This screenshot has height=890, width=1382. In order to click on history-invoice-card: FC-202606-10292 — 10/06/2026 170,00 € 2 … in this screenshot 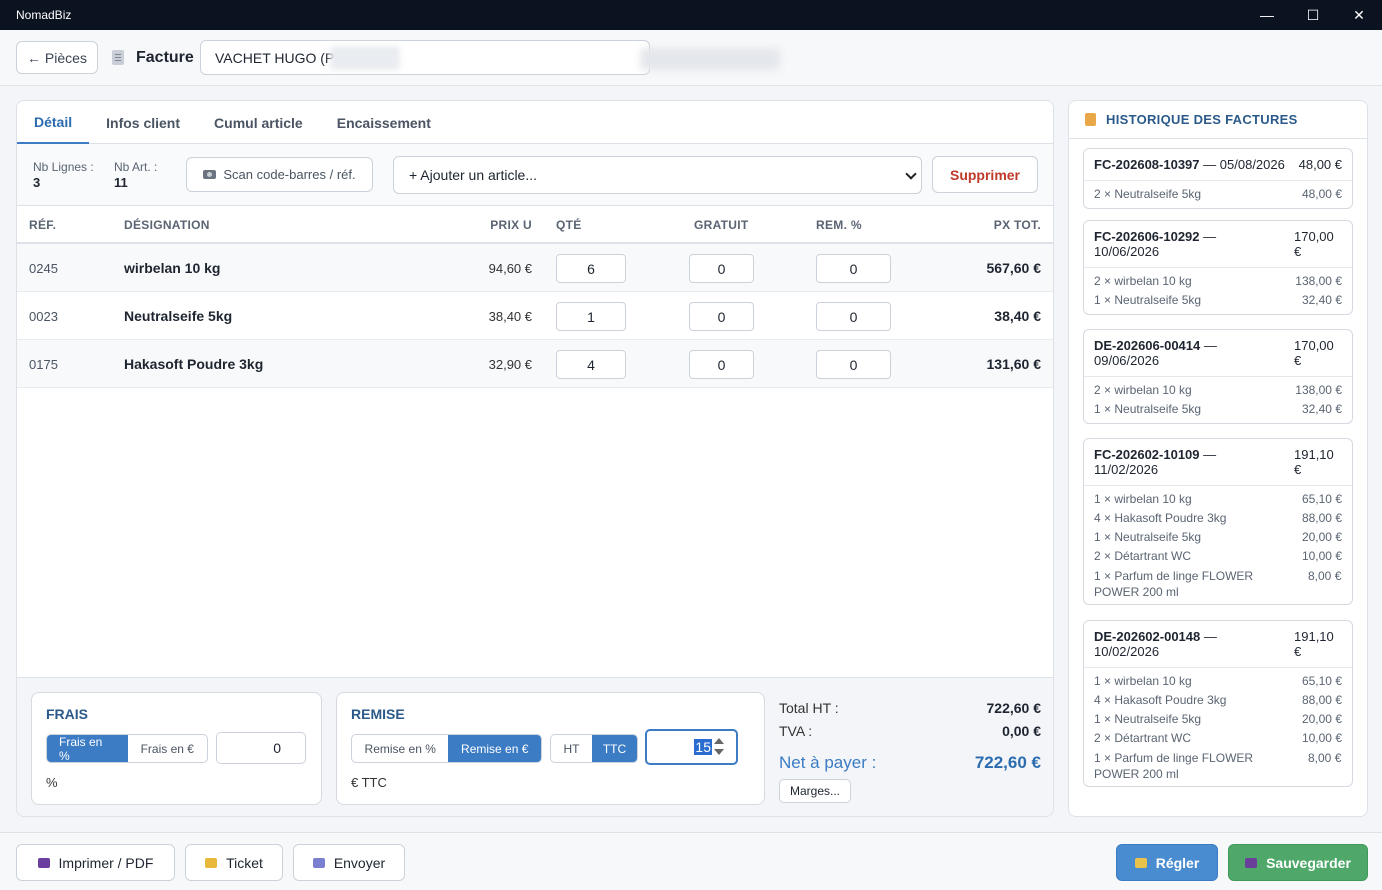, I will do `click(1218, 267)`.